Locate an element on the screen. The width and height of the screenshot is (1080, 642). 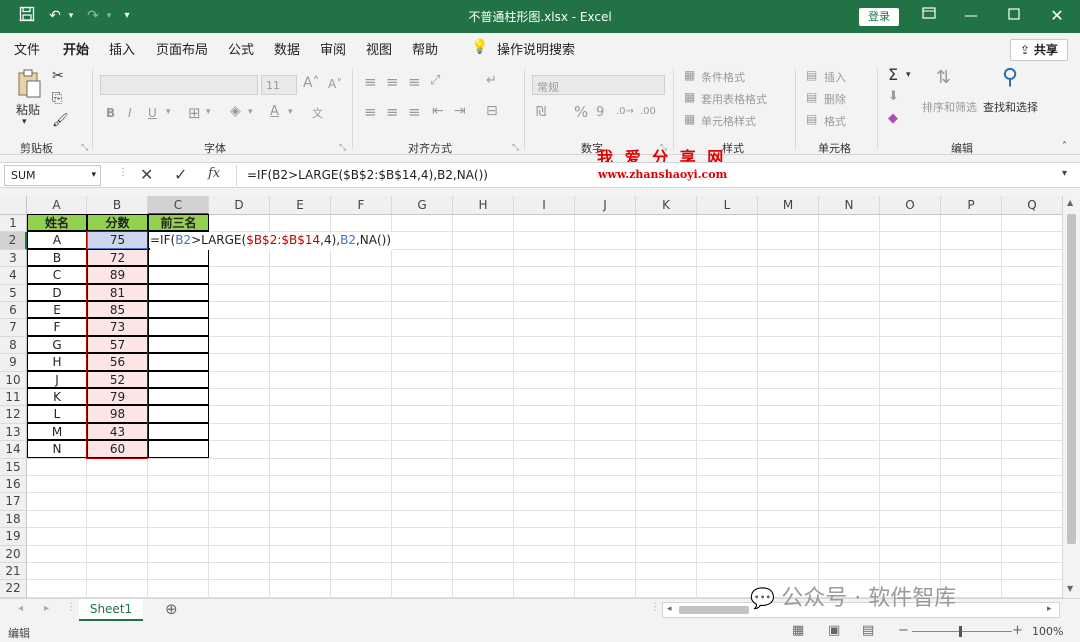
wrap-text-icon: ↵ is located at coordinates (491, 80).